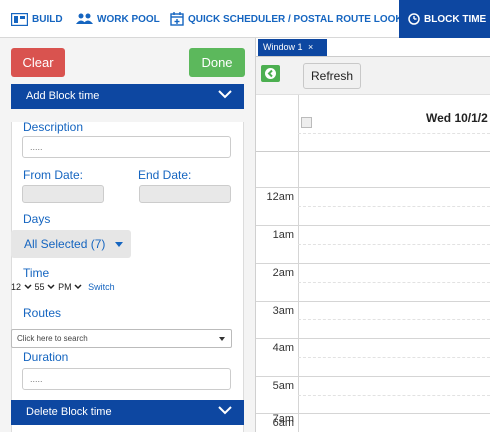  What do you see at coordinates (46, 357) in the screenshot?
I see `duration-label: Duration` at bounding box center [46, 357].